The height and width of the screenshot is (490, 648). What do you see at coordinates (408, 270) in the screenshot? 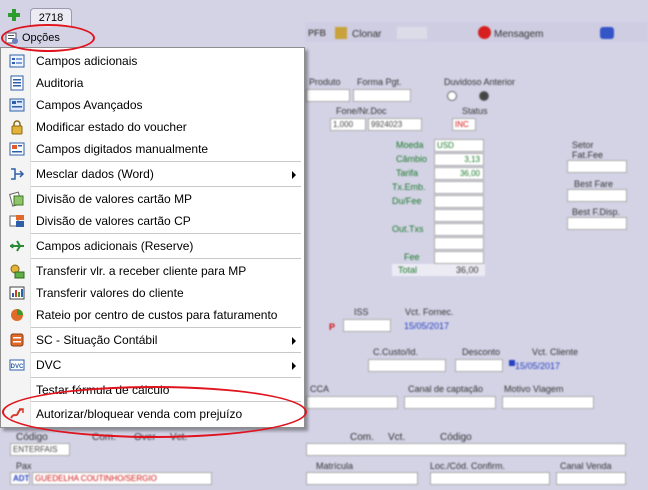
I see `label-total: Total` at bounding box center [408, 270].